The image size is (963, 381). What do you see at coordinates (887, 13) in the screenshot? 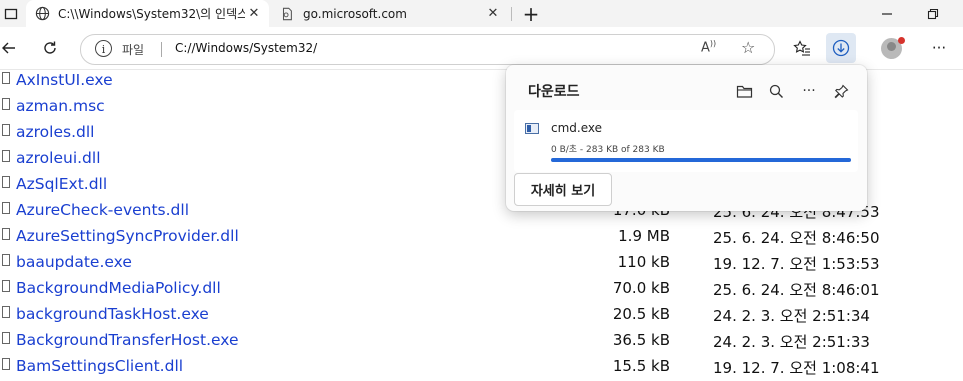
I see `minimize-icon` at bounding box center [887, 13].